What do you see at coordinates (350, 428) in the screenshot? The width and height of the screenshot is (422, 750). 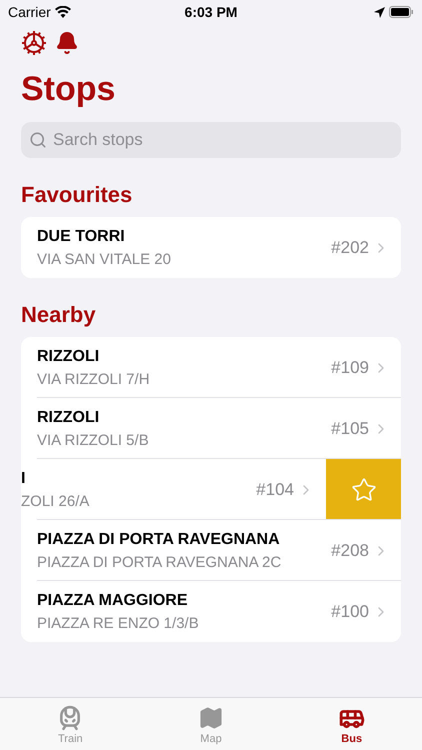 I see `stop-number: #105` at bounding box center [350, 428].